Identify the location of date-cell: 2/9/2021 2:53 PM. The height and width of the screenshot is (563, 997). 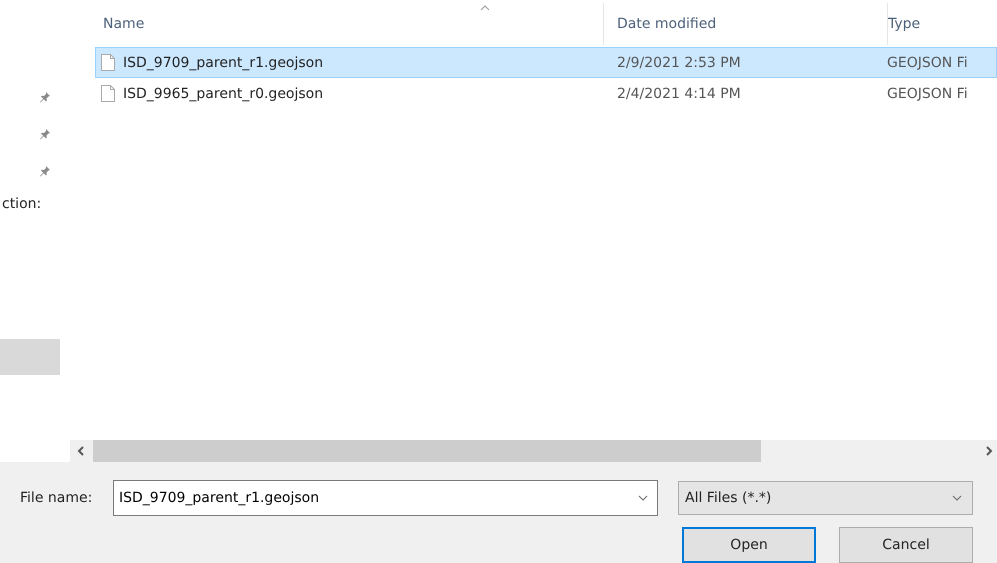
(679, 62).